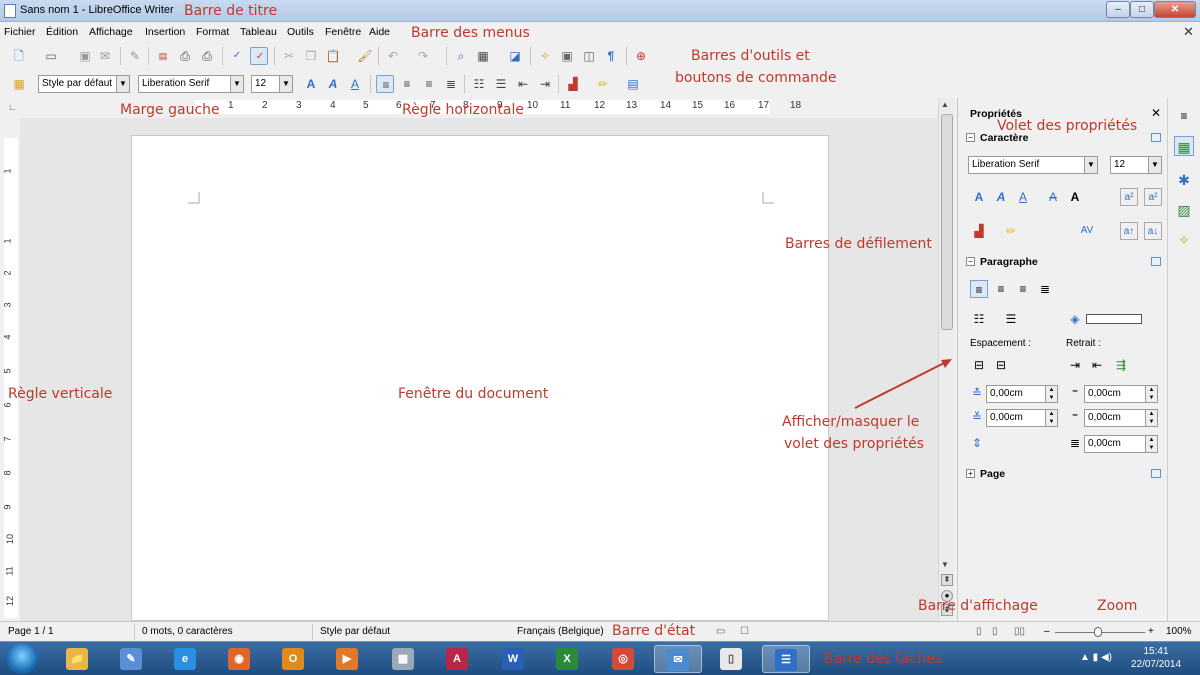 The width and height of the screenshot is (1200, 675). What do you see at coordinates (1184, 210) in the screenshot?
I see `gallery-tab-icon: ▨` at bounding box center [1184, 210].